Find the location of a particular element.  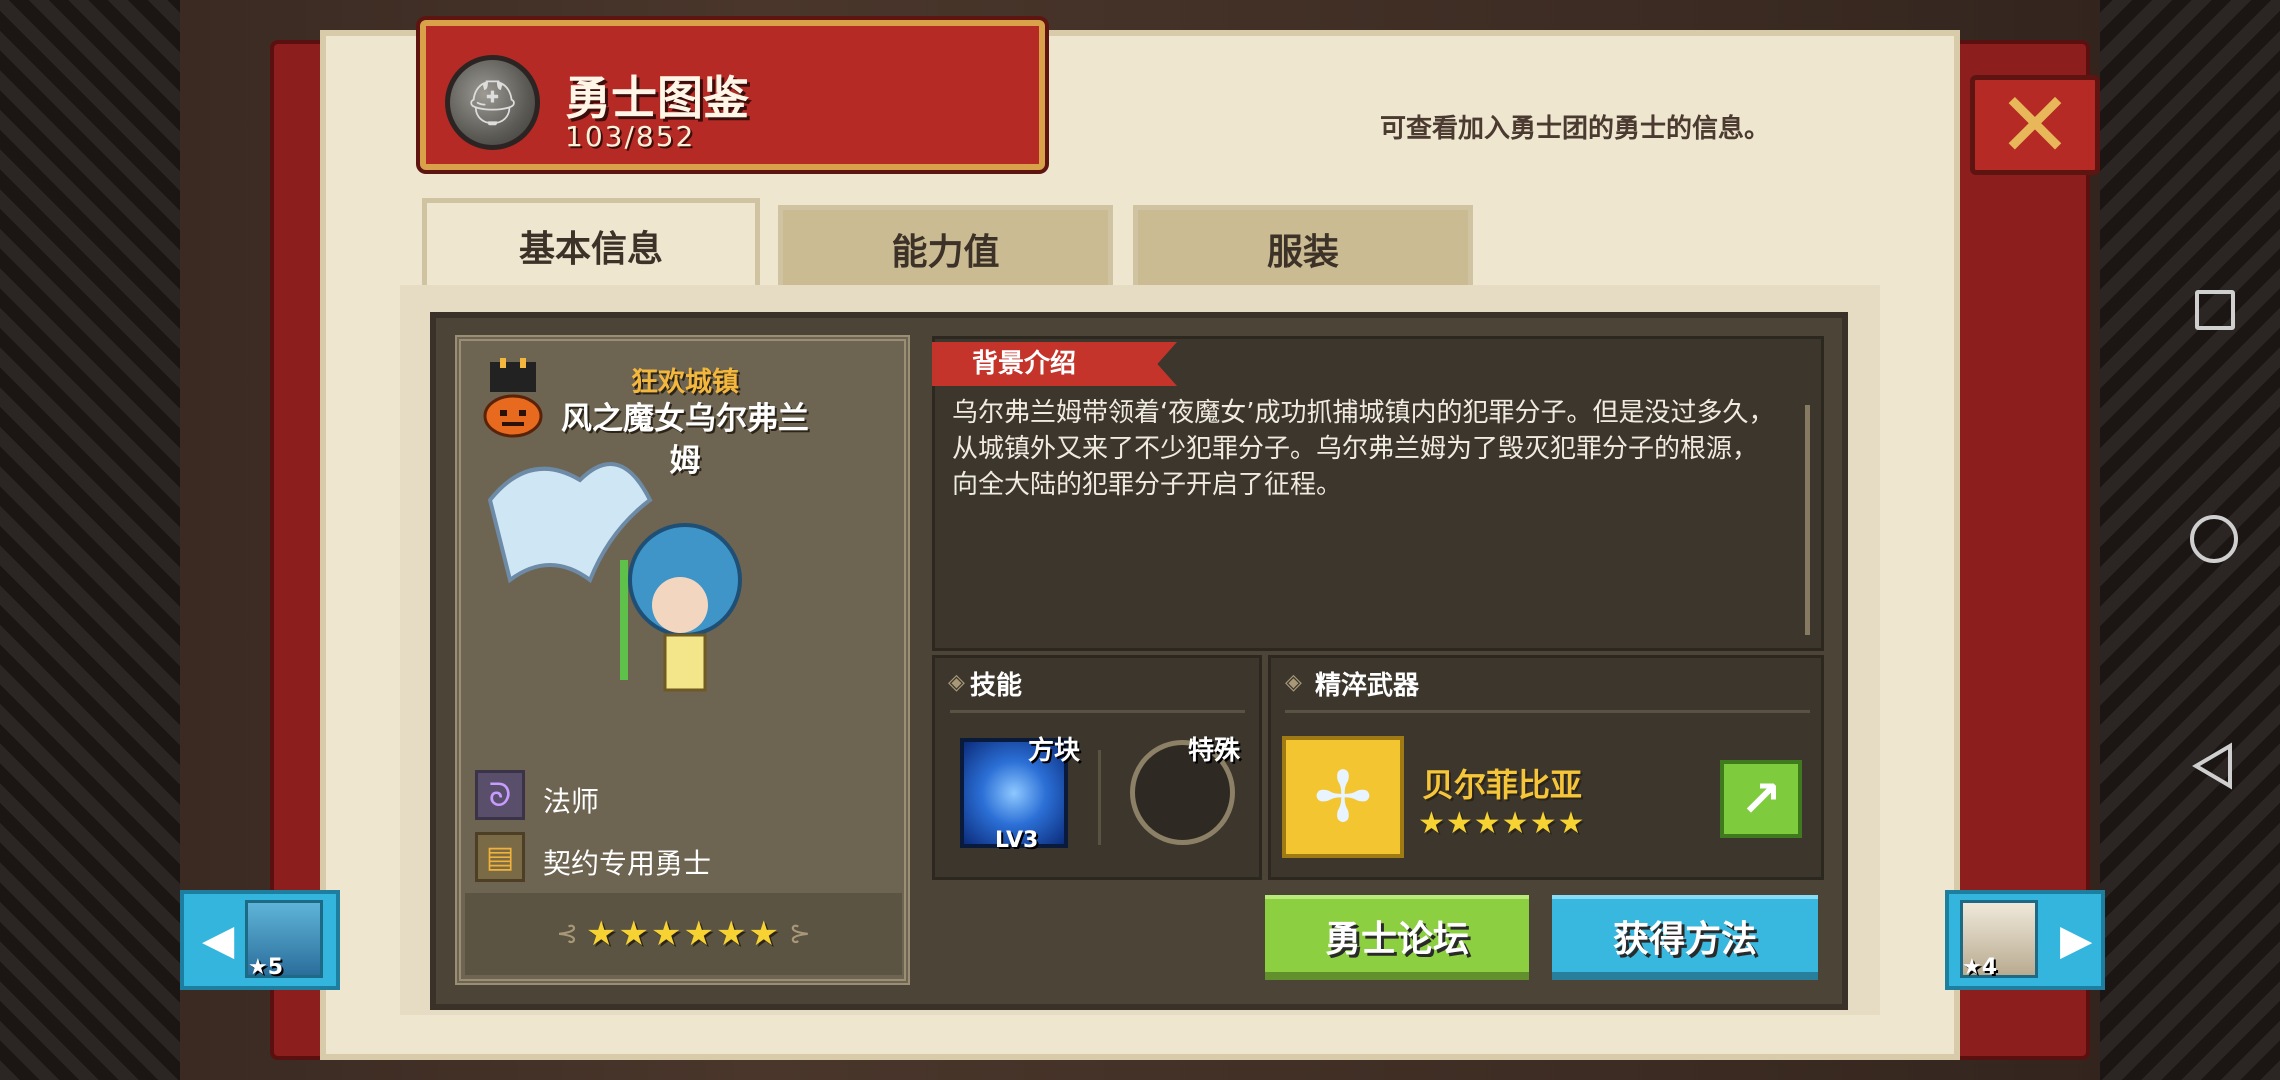

close-icon: ✕ is located at coordinates (2035, 125).